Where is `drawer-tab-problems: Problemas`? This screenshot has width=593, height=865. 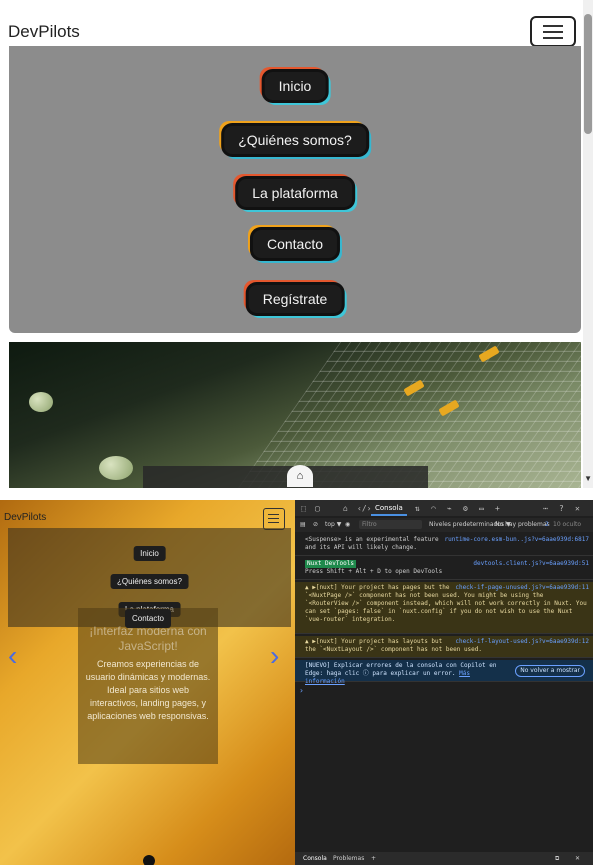
drawer-tab-problems: Problemas is located at coordinates (348, 858).